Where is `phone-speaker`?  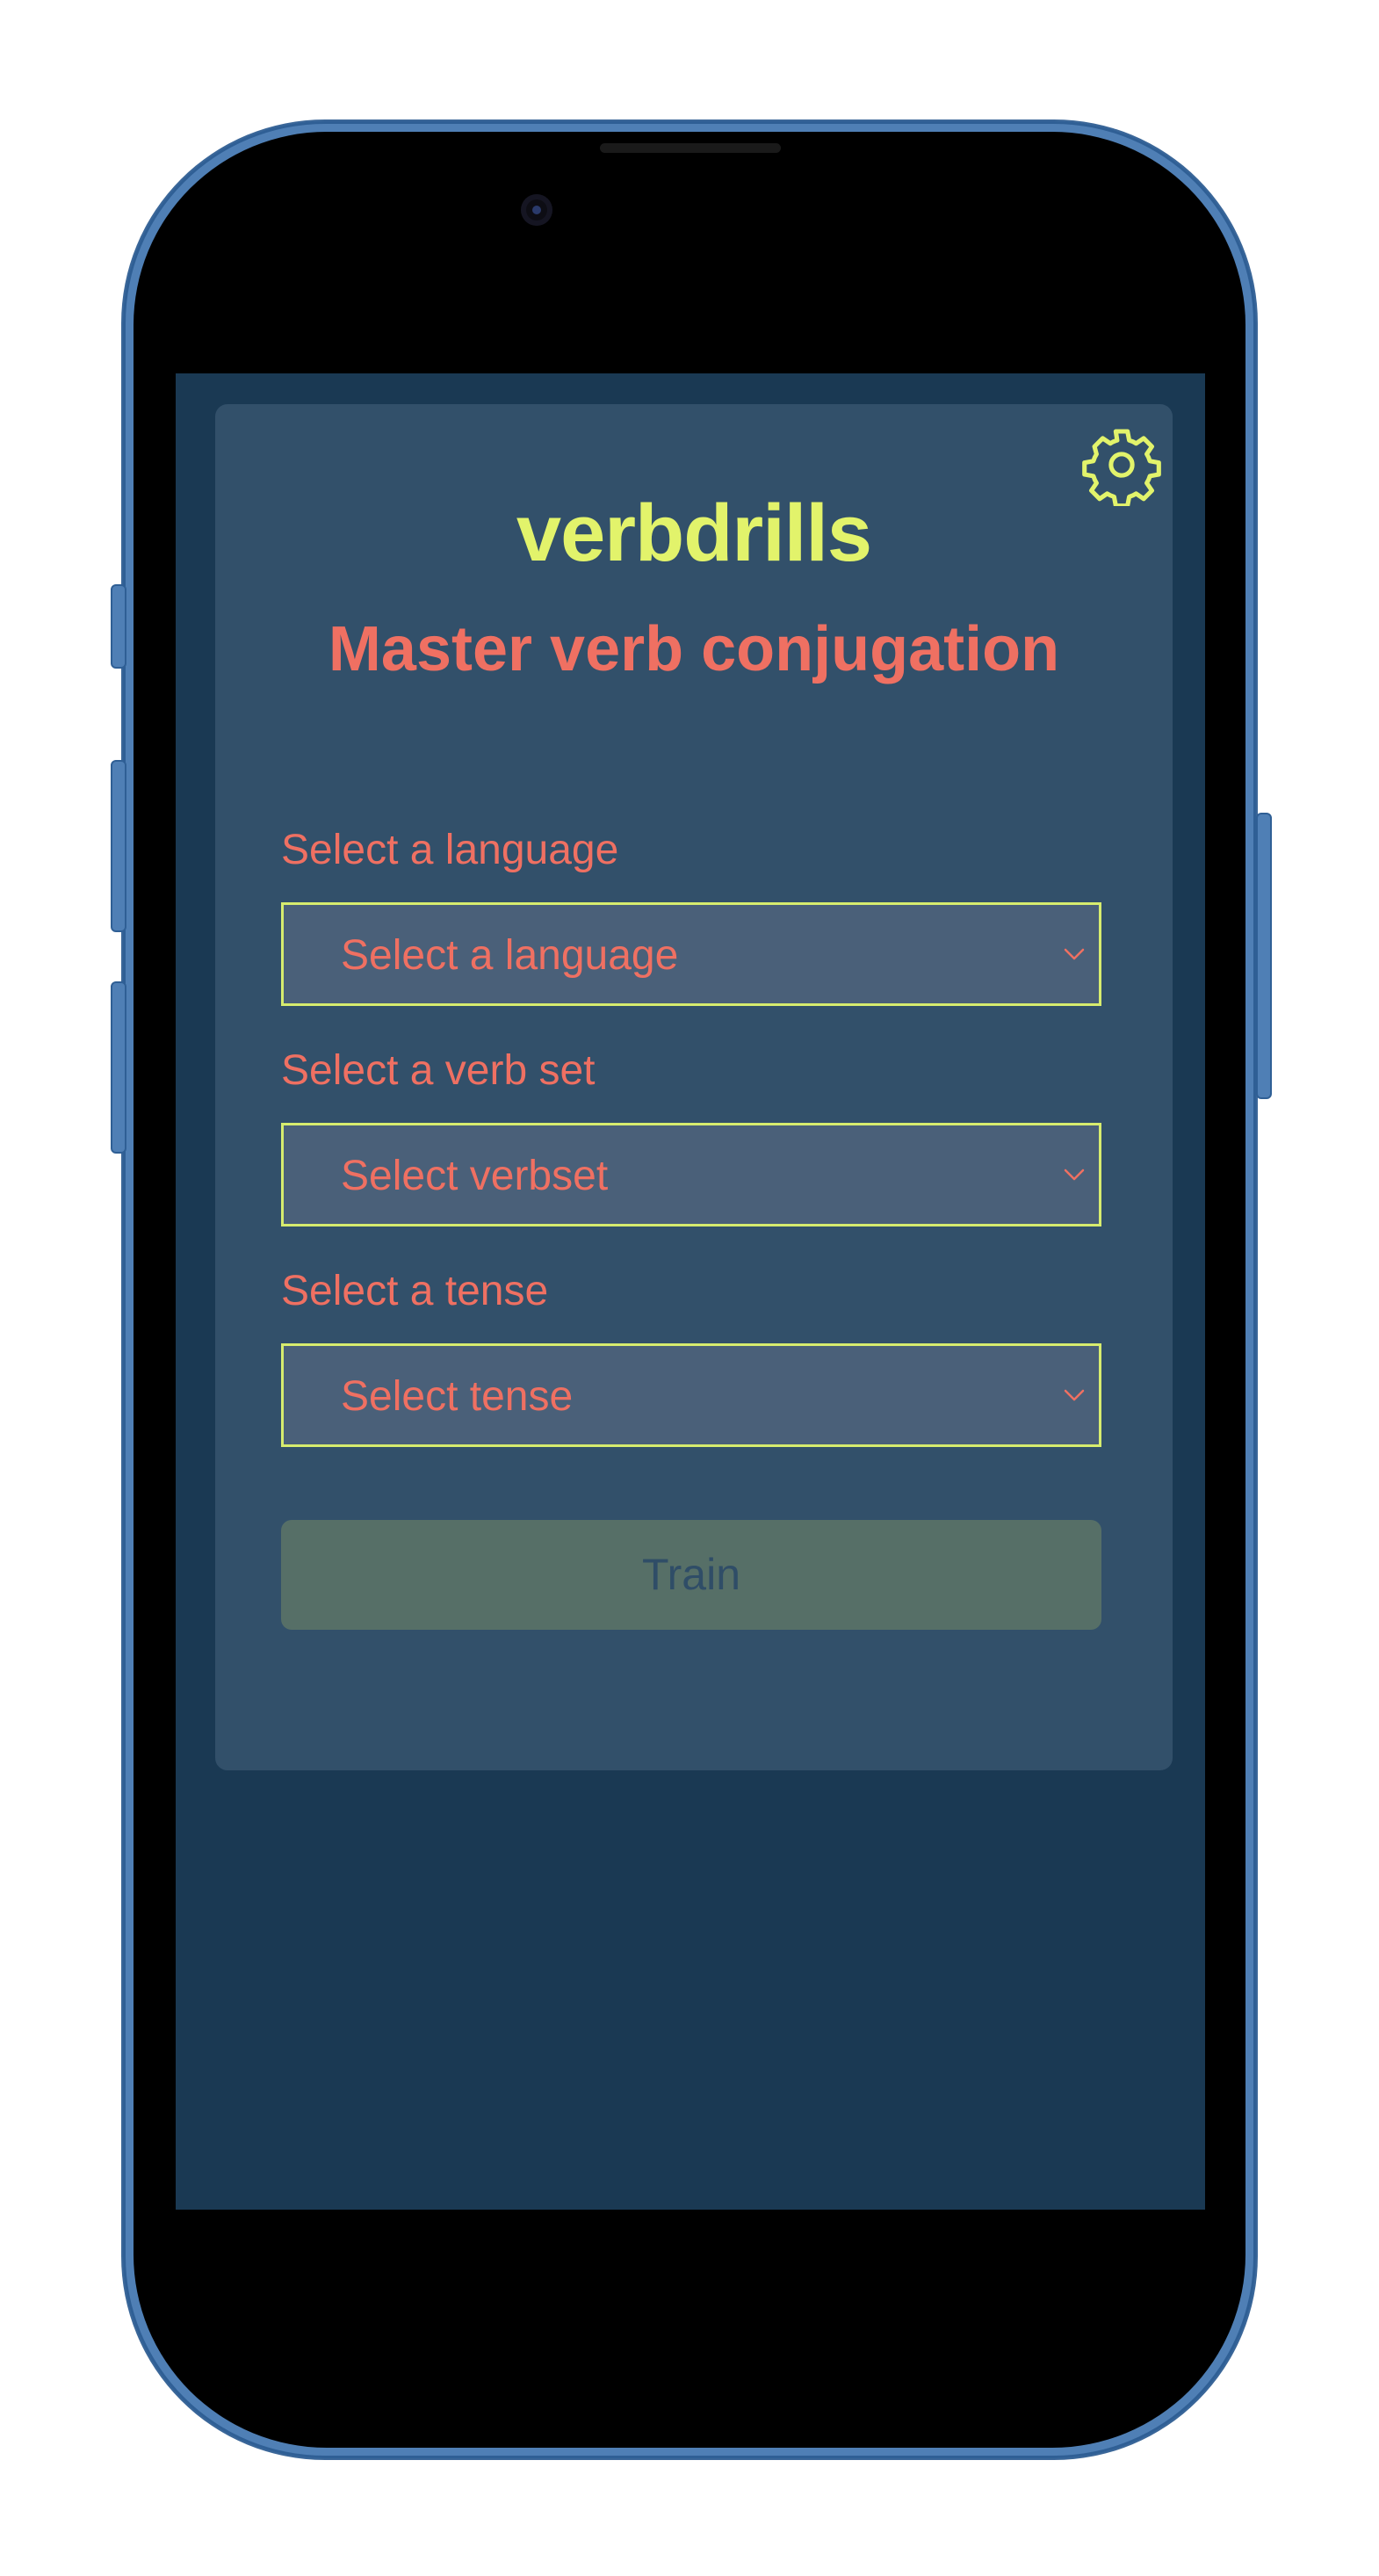 phone-speaker is located at coordinates (690, 148).